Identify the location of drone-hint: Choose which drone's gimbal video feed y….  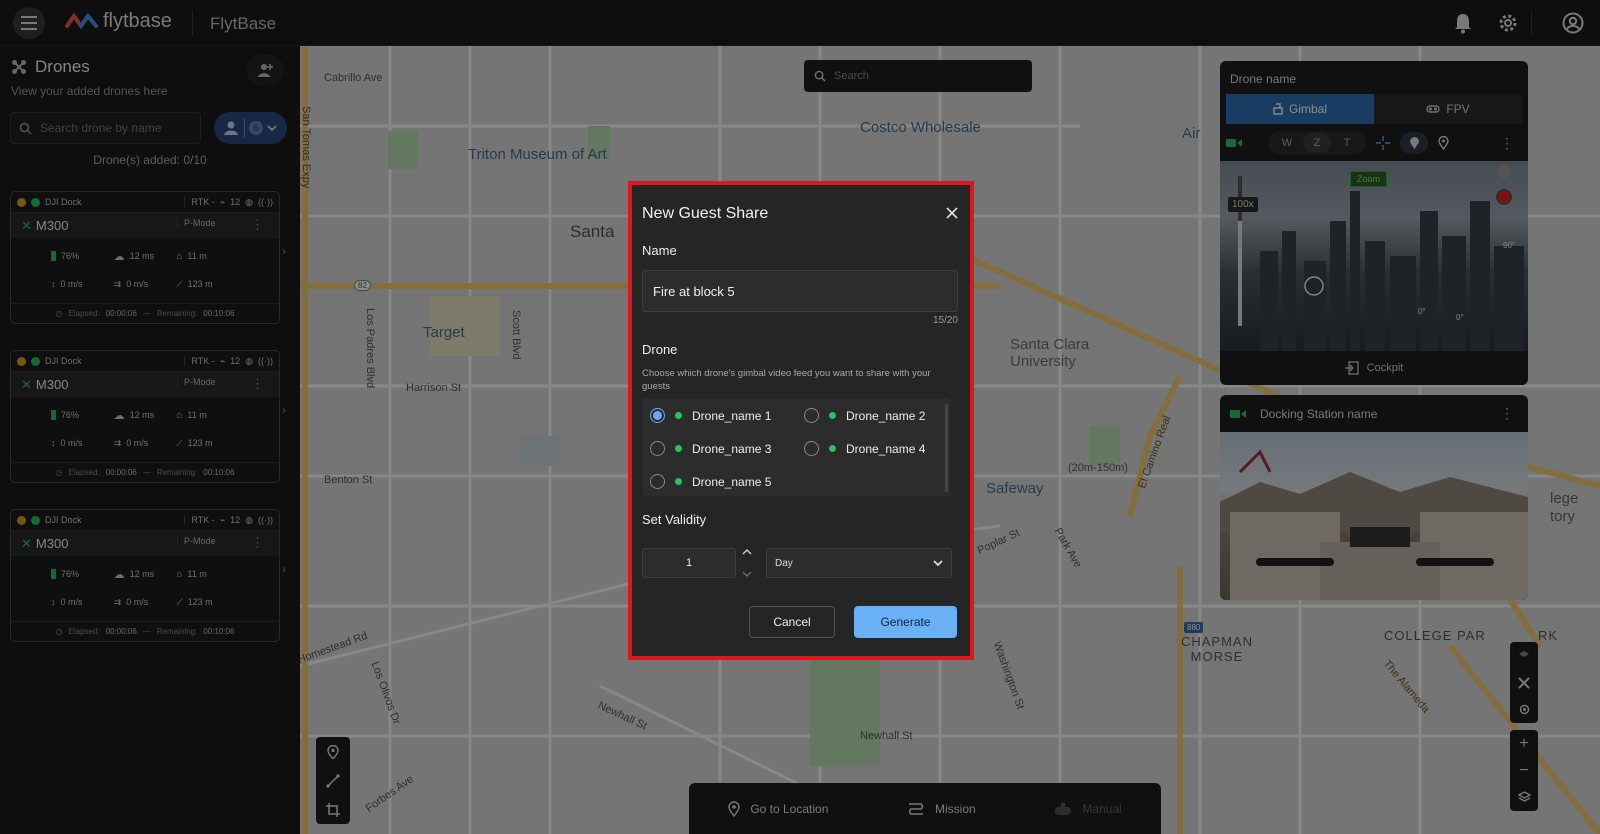
(786, 380).